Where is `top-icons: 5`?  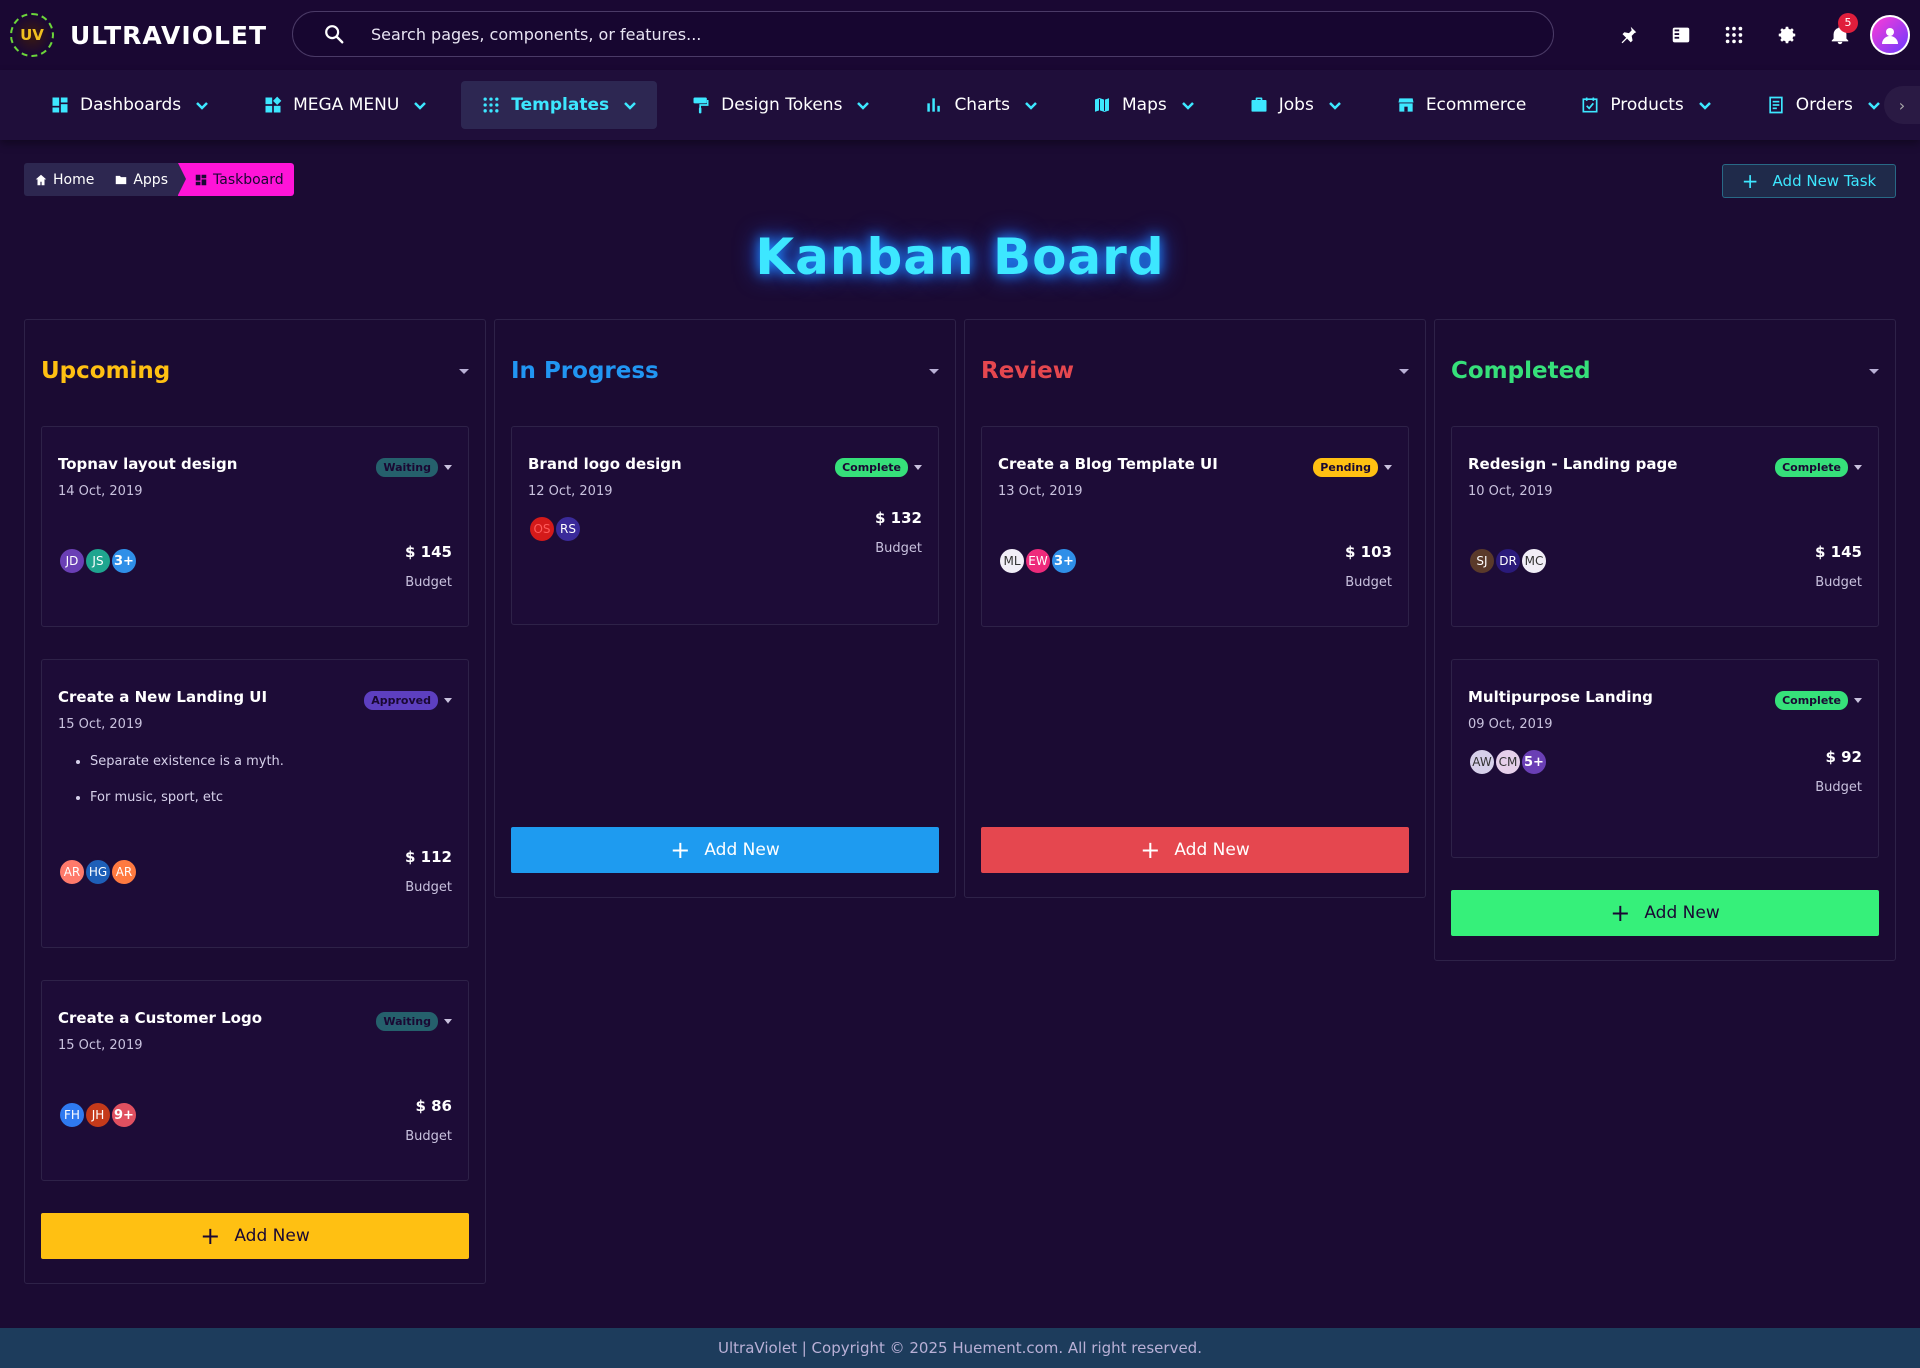
top-icons: 5 is located at coordinates (1760, 35).